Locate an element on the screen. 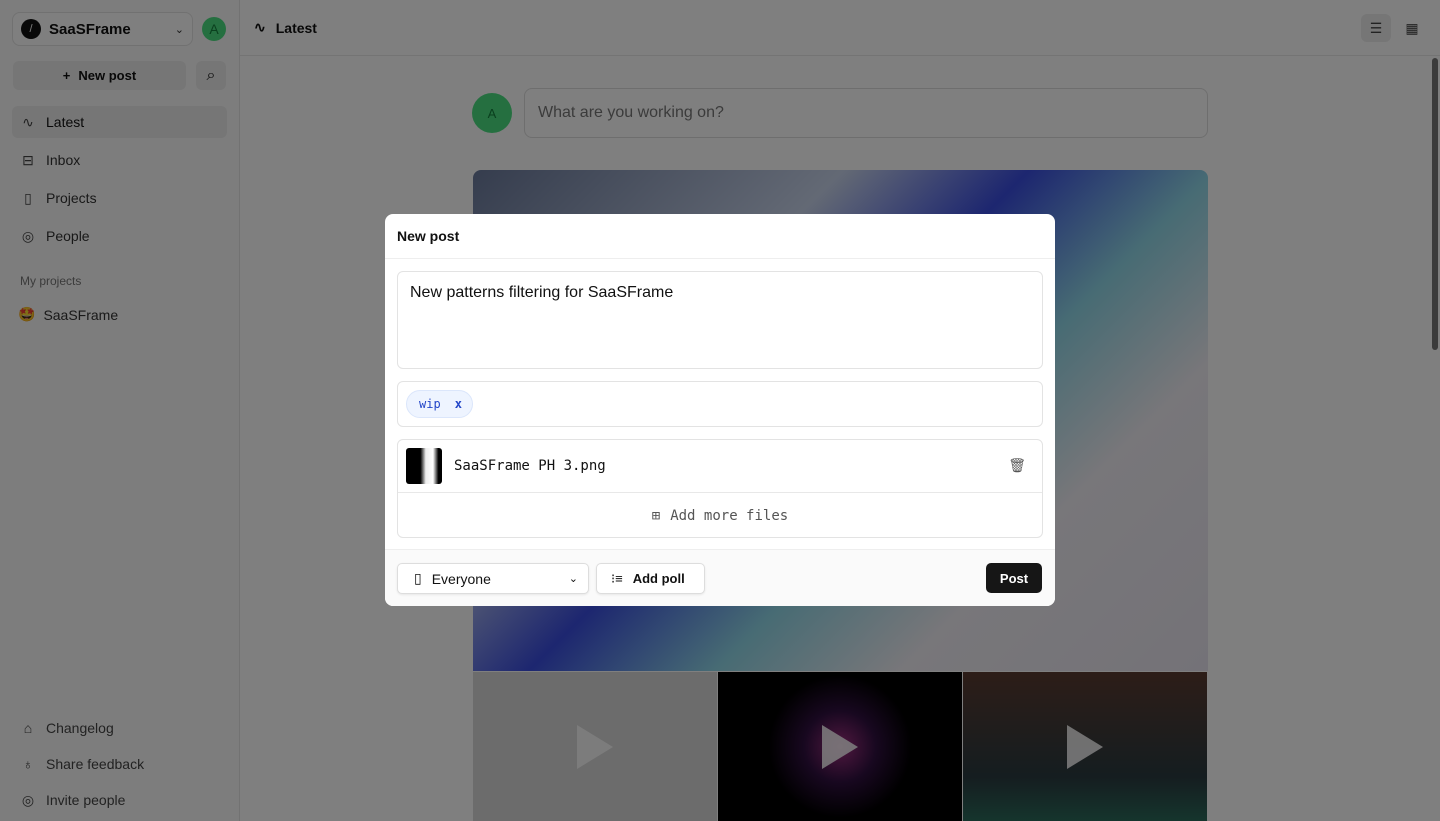 This screenshot has height=821, width=1440. remove-tag-button: x is located at coordinates (458, 404).